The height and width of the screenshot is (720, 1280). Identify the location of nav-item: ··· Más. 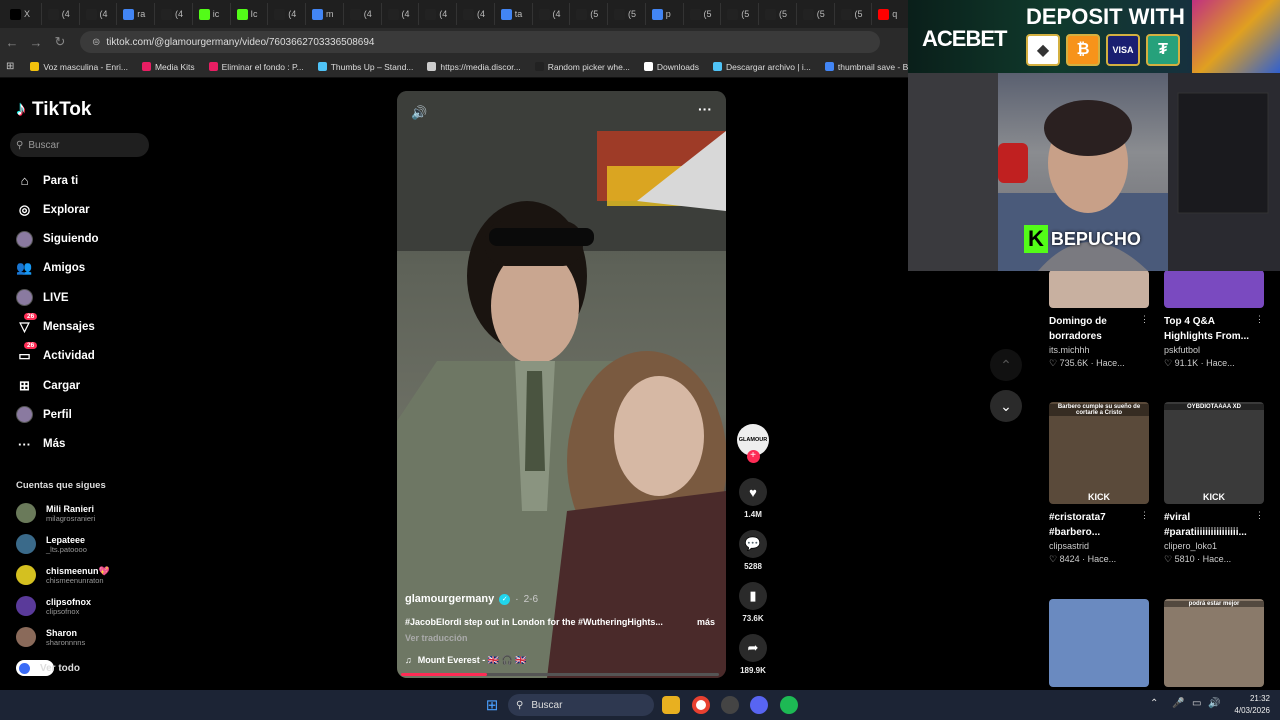
(40, 444).